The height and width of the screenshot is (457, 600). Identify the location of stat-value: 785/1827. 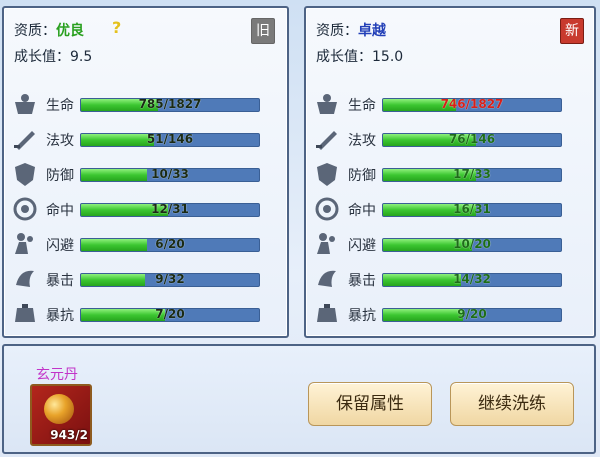
(170, 104).